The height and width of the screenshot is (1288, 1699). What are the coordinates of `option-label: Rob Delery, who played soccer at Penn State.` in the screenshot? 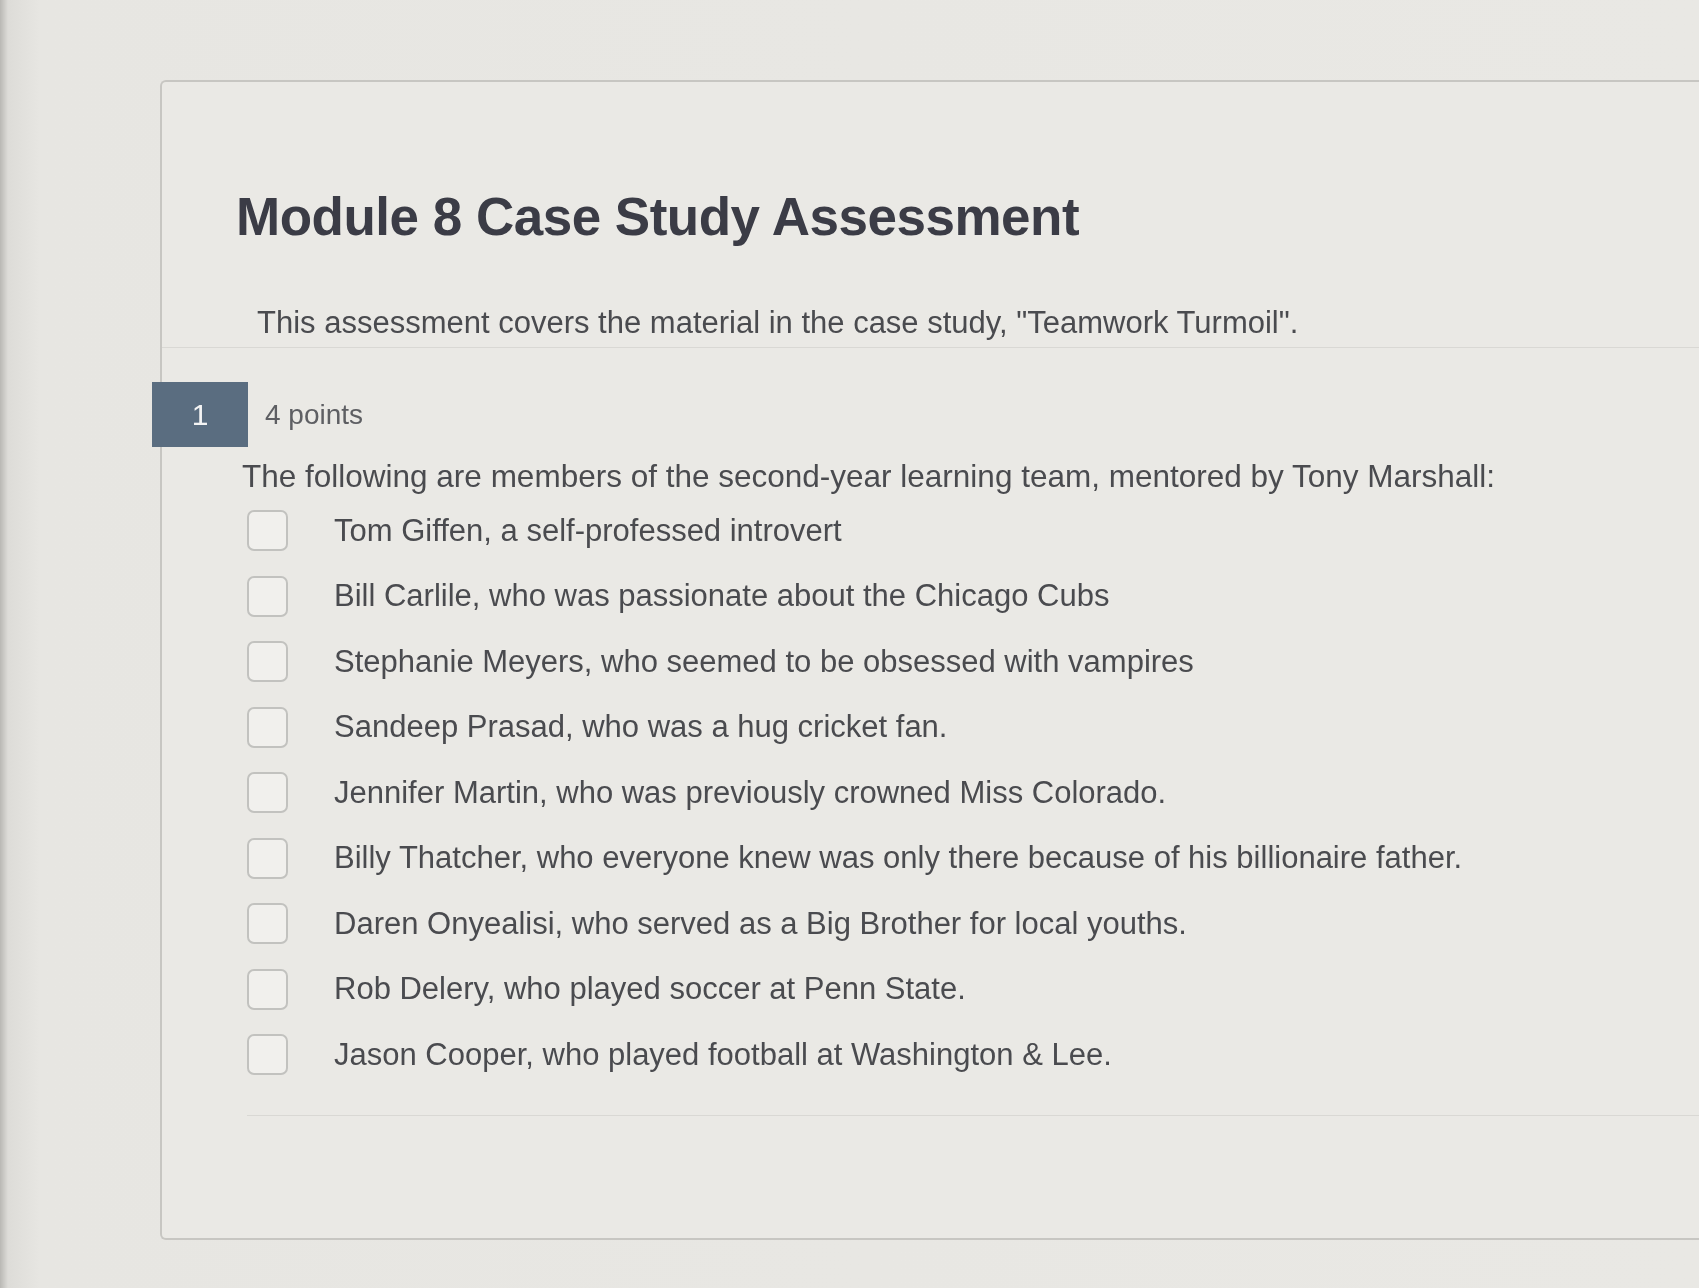 It's located at (650, 989).